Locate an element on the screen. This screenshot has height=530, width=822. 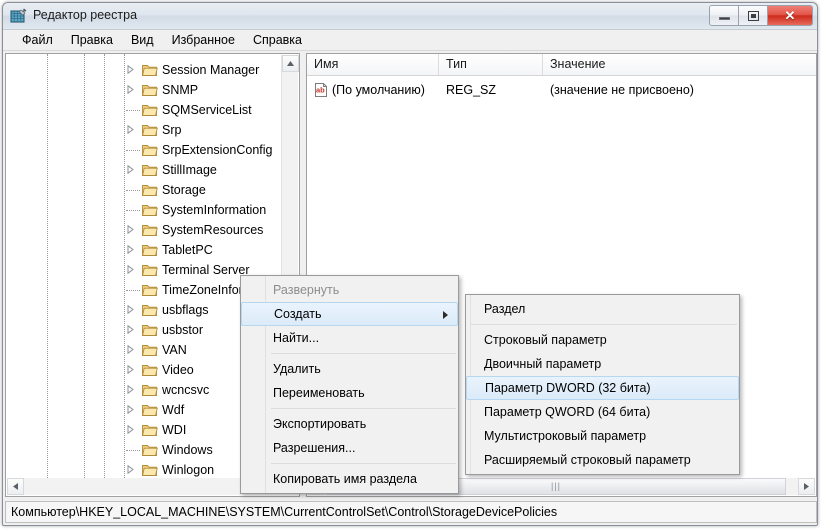
tree-item-label: SystemResources is located at coordinates (213, 230).